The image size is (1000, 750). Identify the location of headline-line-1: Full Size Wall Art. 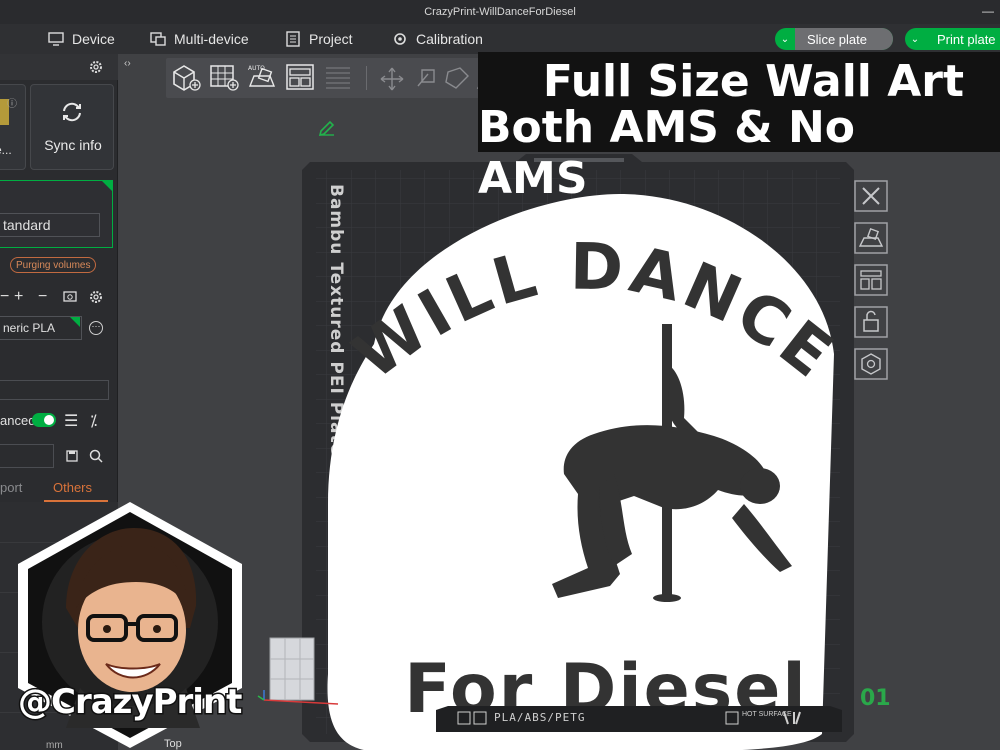
(753, 81).